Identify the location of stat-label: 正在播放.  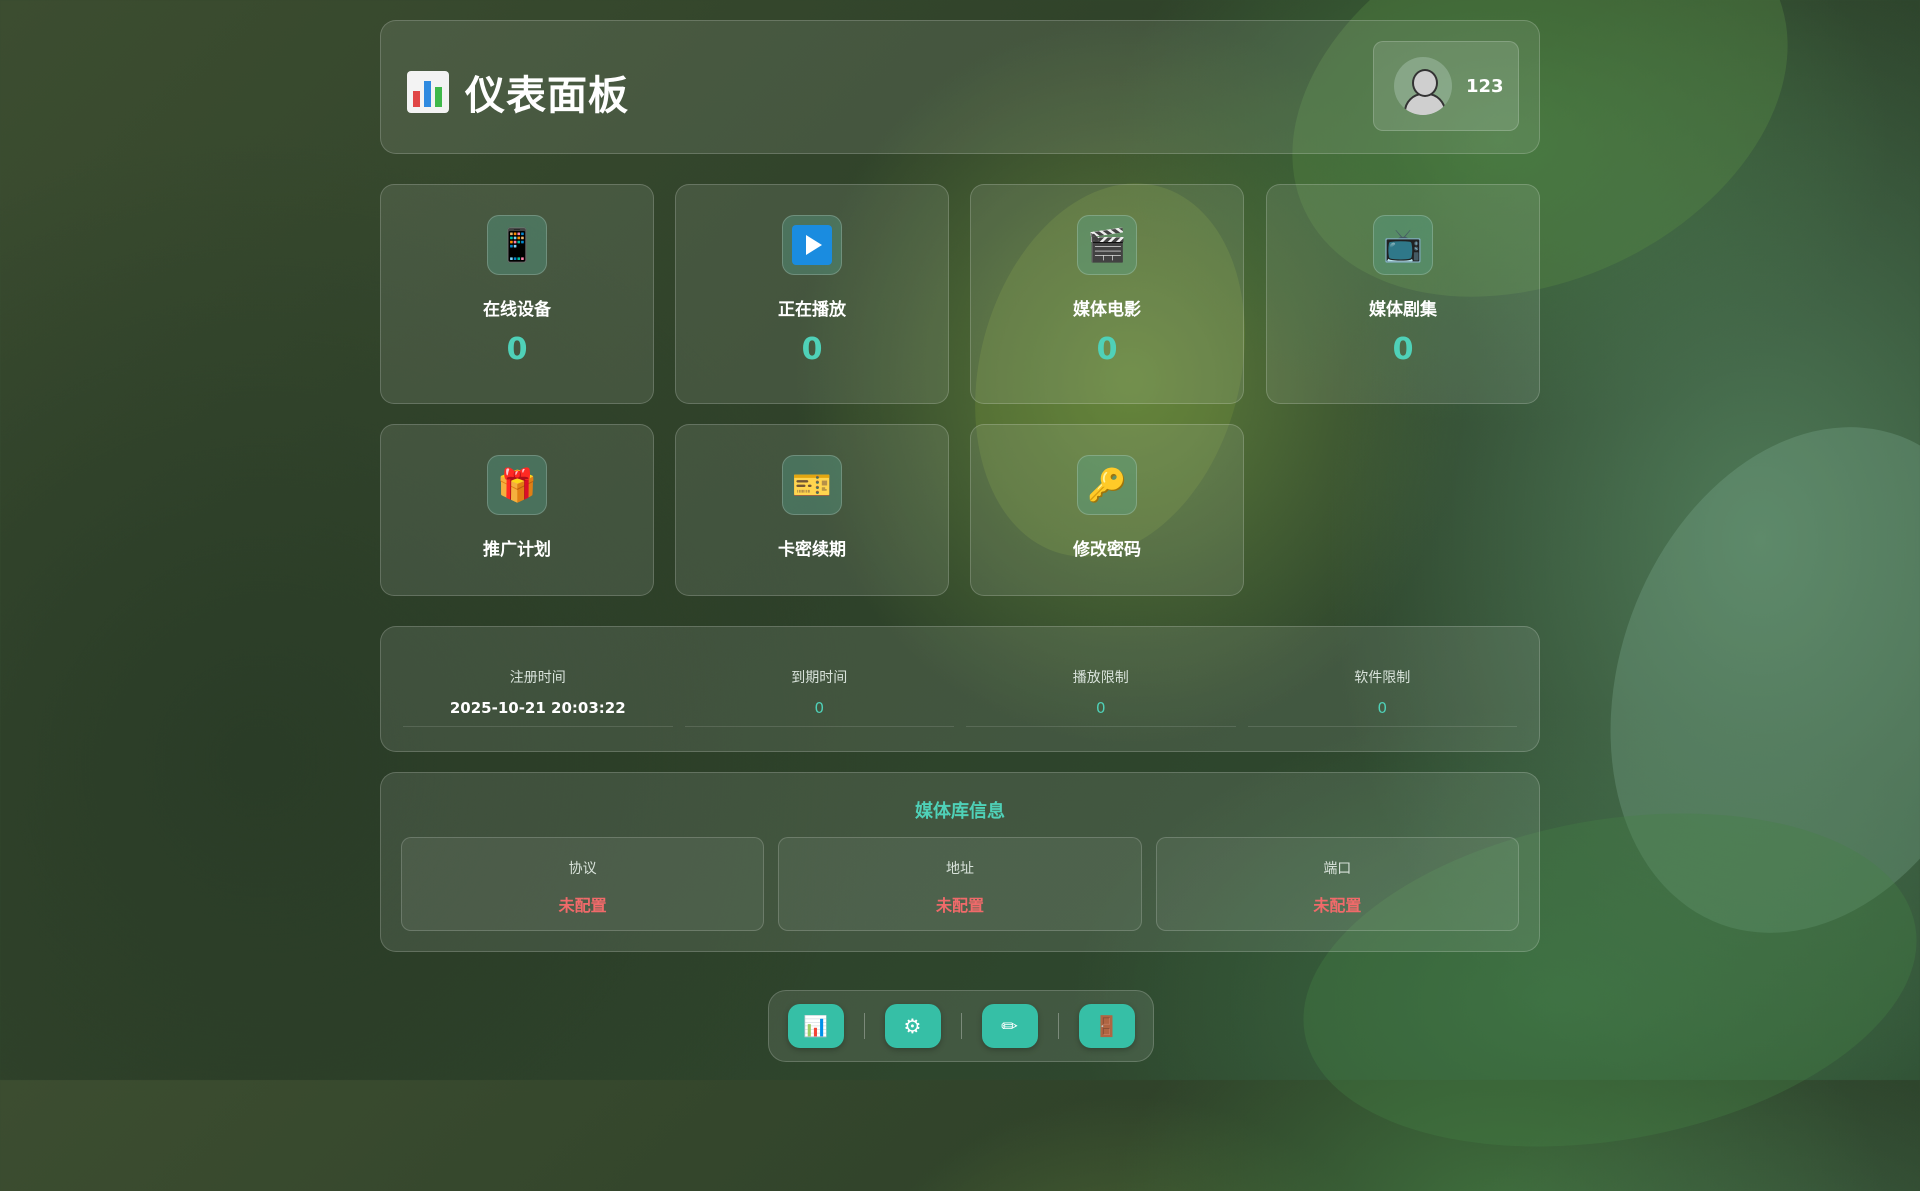
(812, 310).